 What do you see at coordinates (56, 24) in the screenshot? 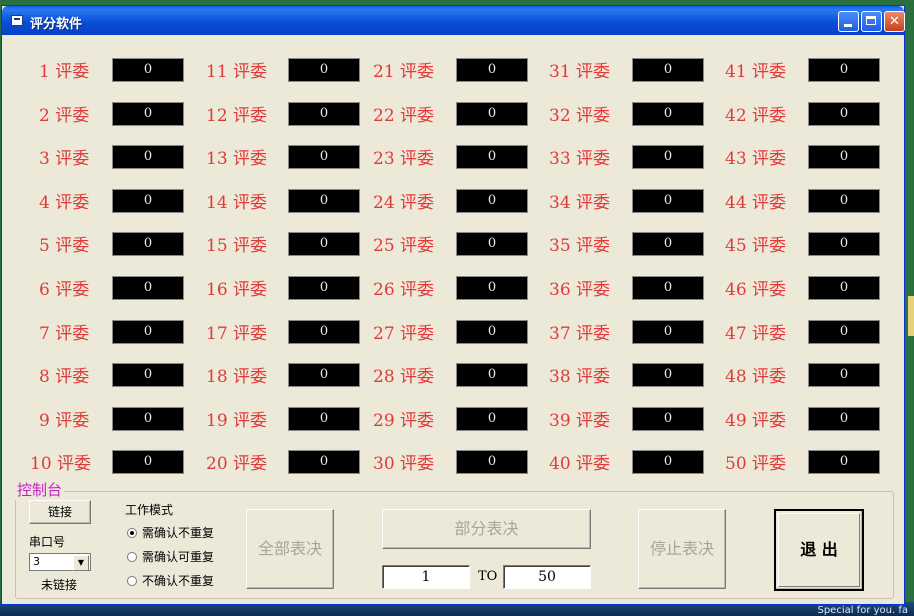
I see `window-title: 评分软件` at bounding box center [56, 24].